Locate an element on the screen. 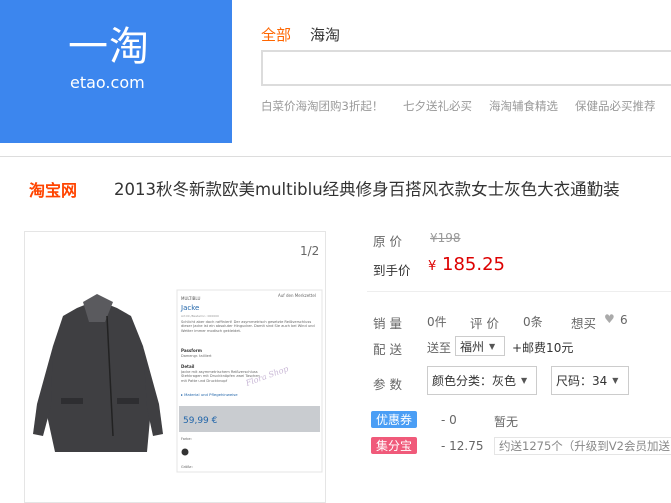  orig-price: ¥198 is located at coordinates (445, 238).